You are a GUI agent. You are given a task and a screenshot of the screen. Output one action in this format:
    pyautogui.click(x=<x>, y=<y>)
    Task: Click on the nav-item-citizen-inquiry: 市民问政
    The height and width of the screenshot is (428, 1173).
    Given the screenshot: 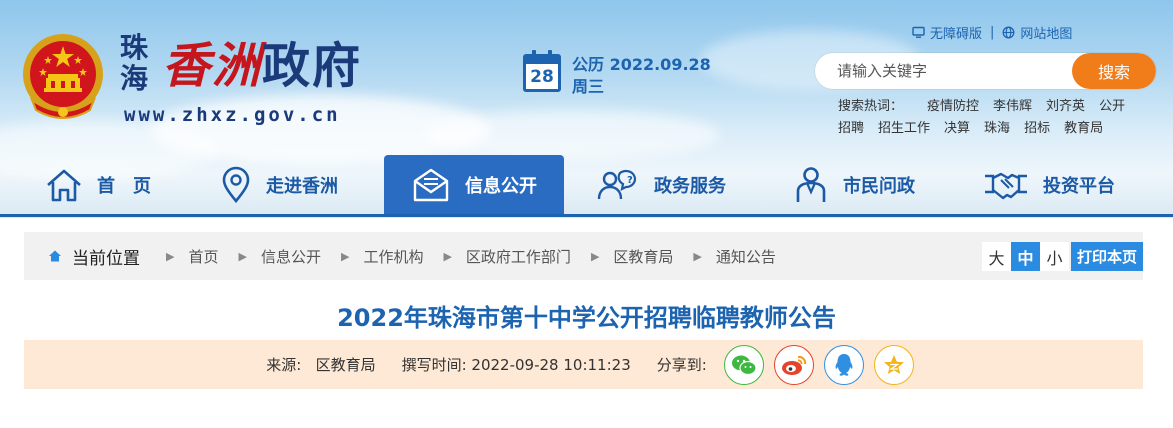 What is the action you would take?
    pyautogui.click(x=854, y=185)
    